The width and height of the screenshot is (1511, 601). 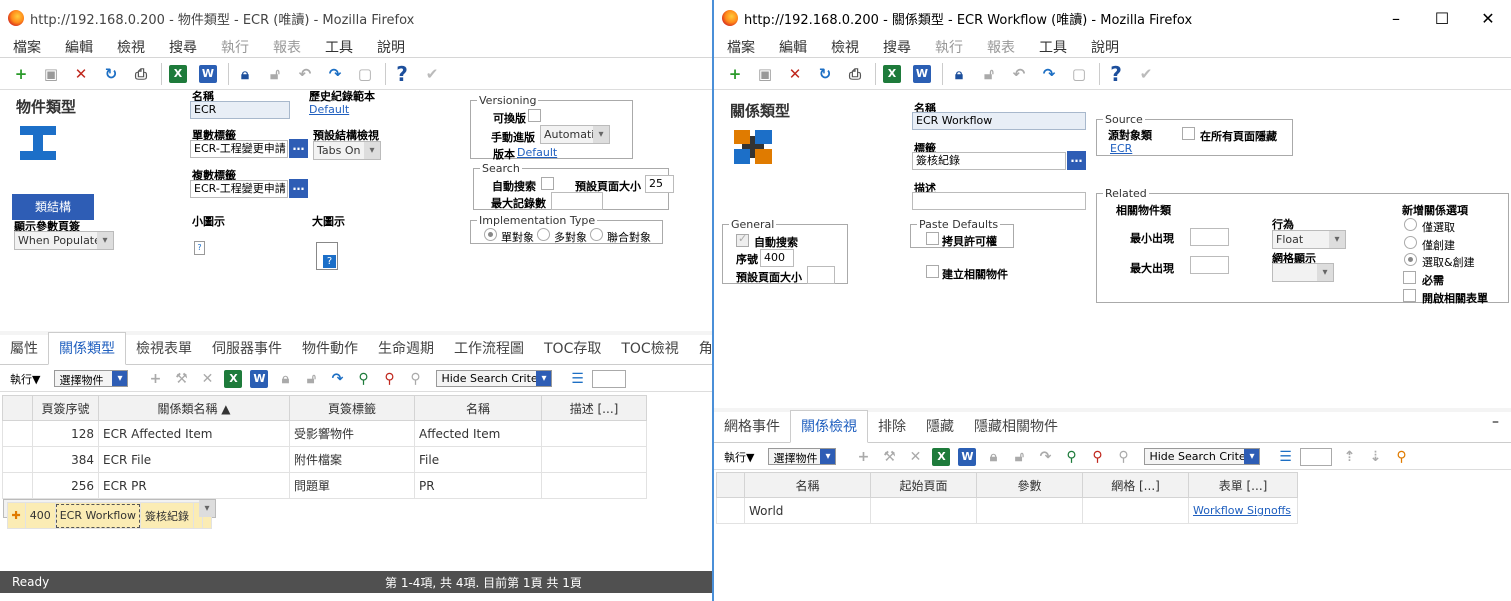 I want to click on seq-field: 400, so click(x=777, y=258).